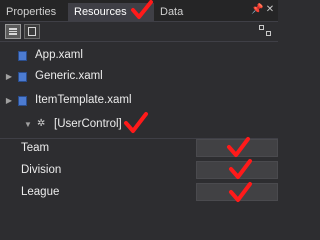 This screenshot has width=320, height=240. I want to click on close-icon: ✕, so click(270, 10).